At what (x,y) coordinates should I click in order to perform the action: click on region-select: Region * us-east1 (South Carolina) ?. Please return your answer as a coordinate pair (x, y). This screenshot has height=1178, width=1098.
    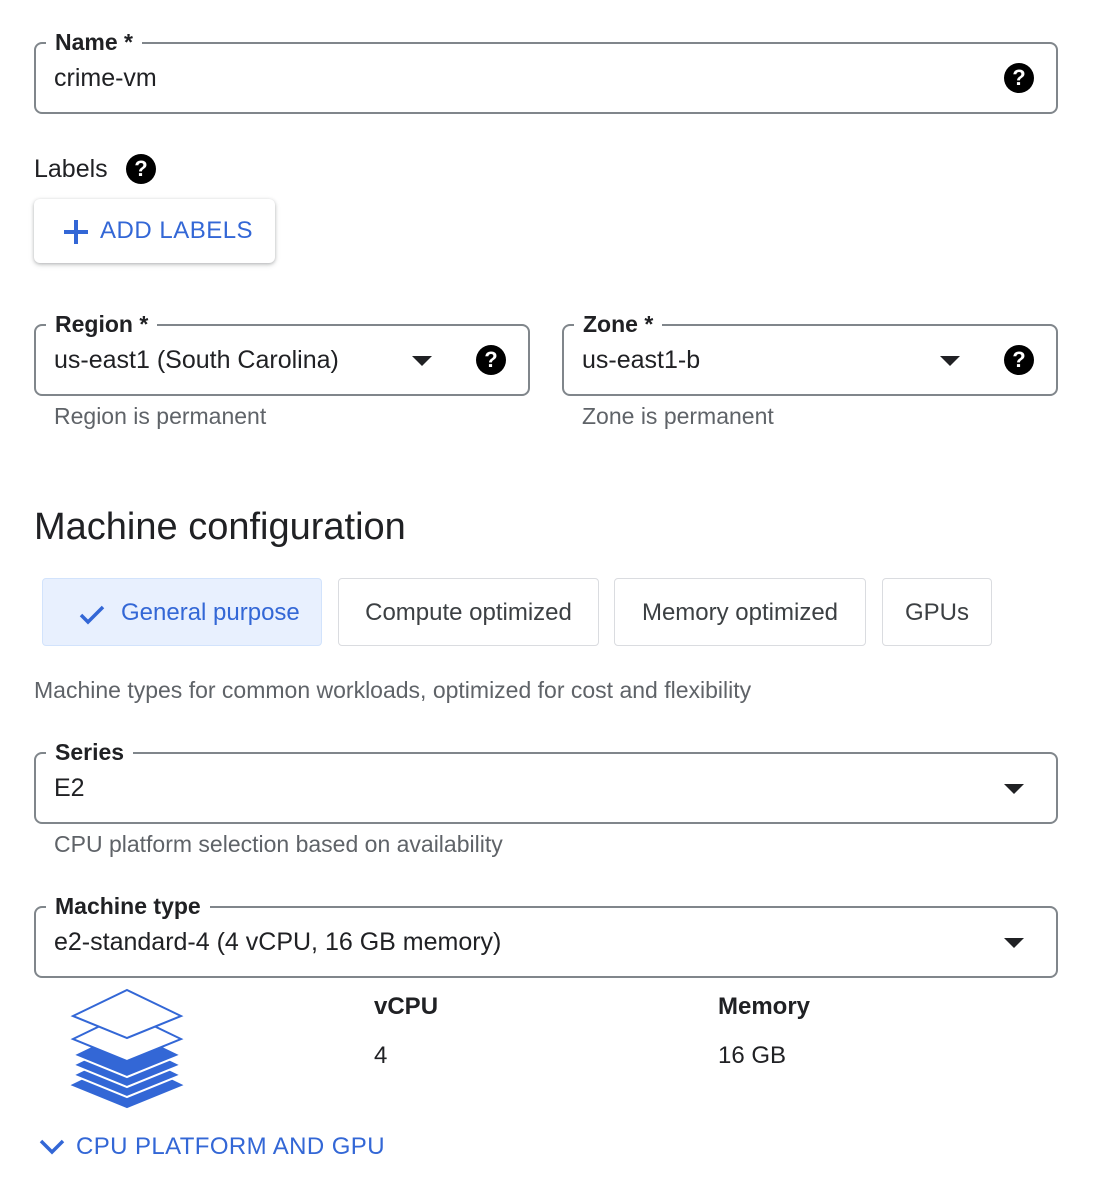
    Looking at the image, I should click on (282, 352).